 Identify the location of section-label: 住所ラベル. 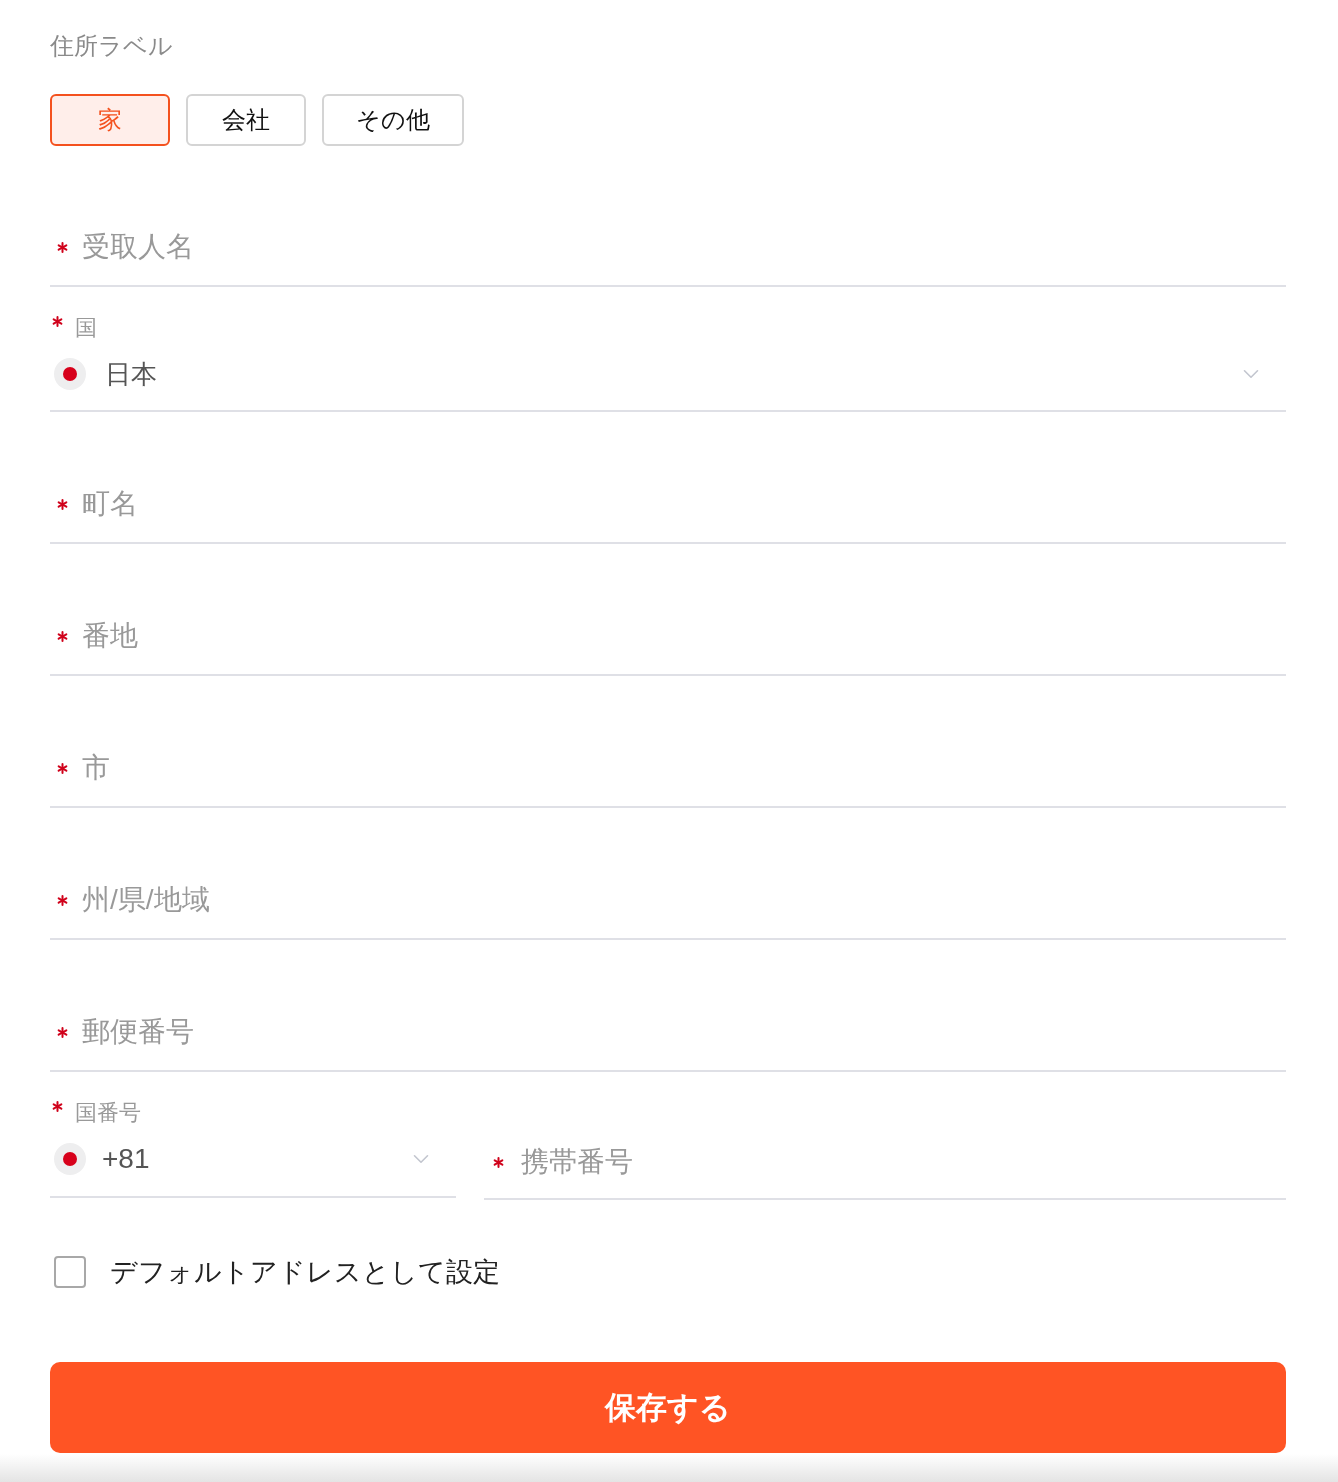
(111, 46).